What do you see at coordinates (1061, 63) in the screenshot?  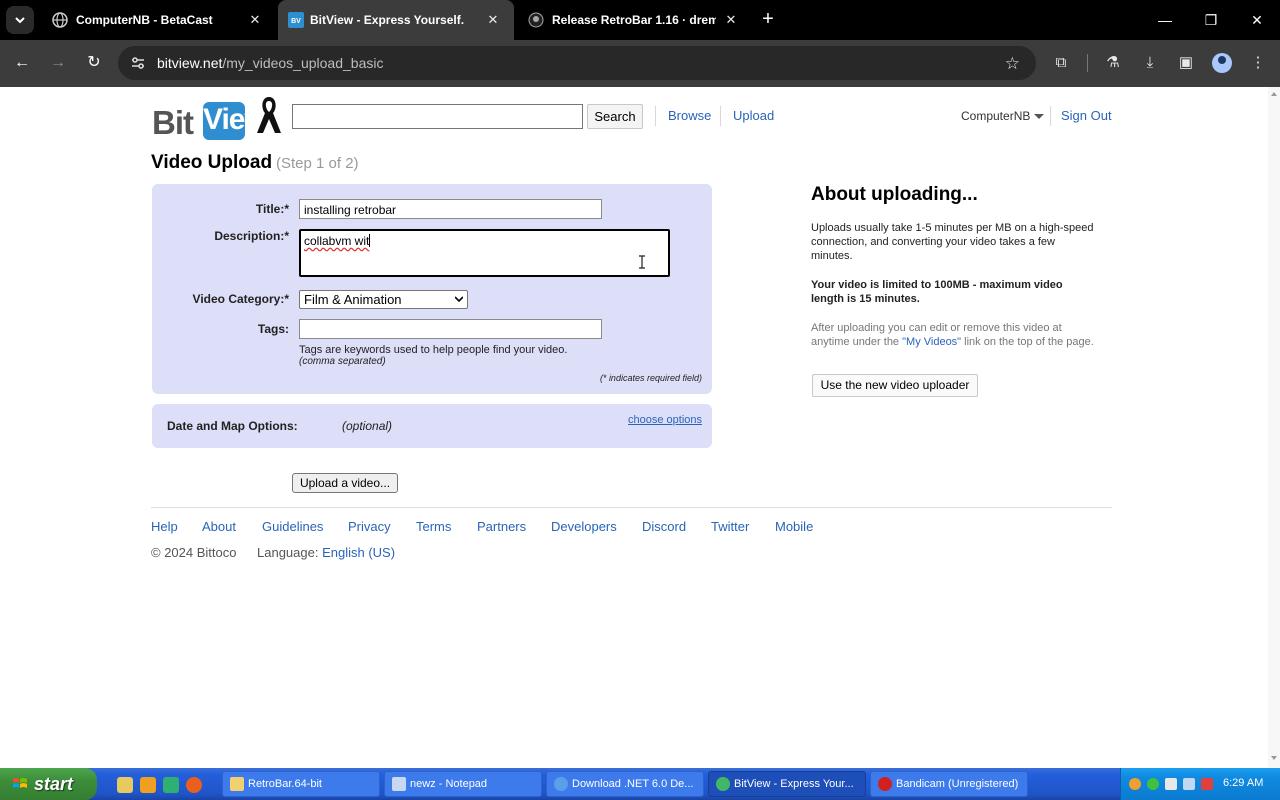 I see `extensions-icon: ⧉` at bounding box center [1061, 63].